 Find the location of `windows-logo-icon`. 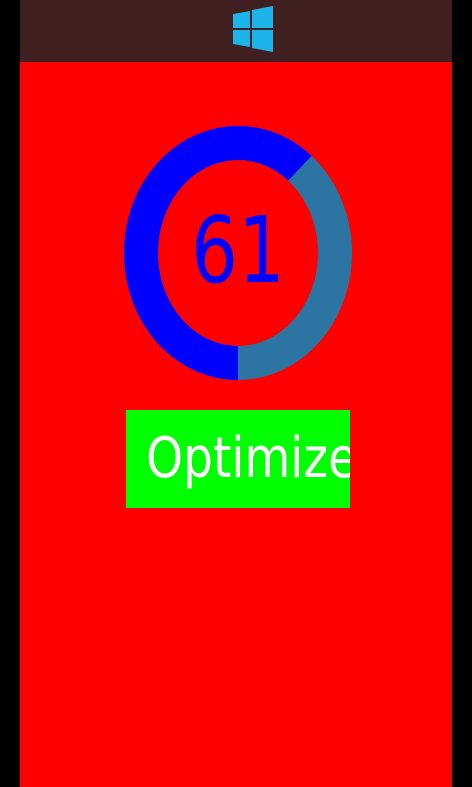

windows-logo-icon is located at coordinates (253, 29).